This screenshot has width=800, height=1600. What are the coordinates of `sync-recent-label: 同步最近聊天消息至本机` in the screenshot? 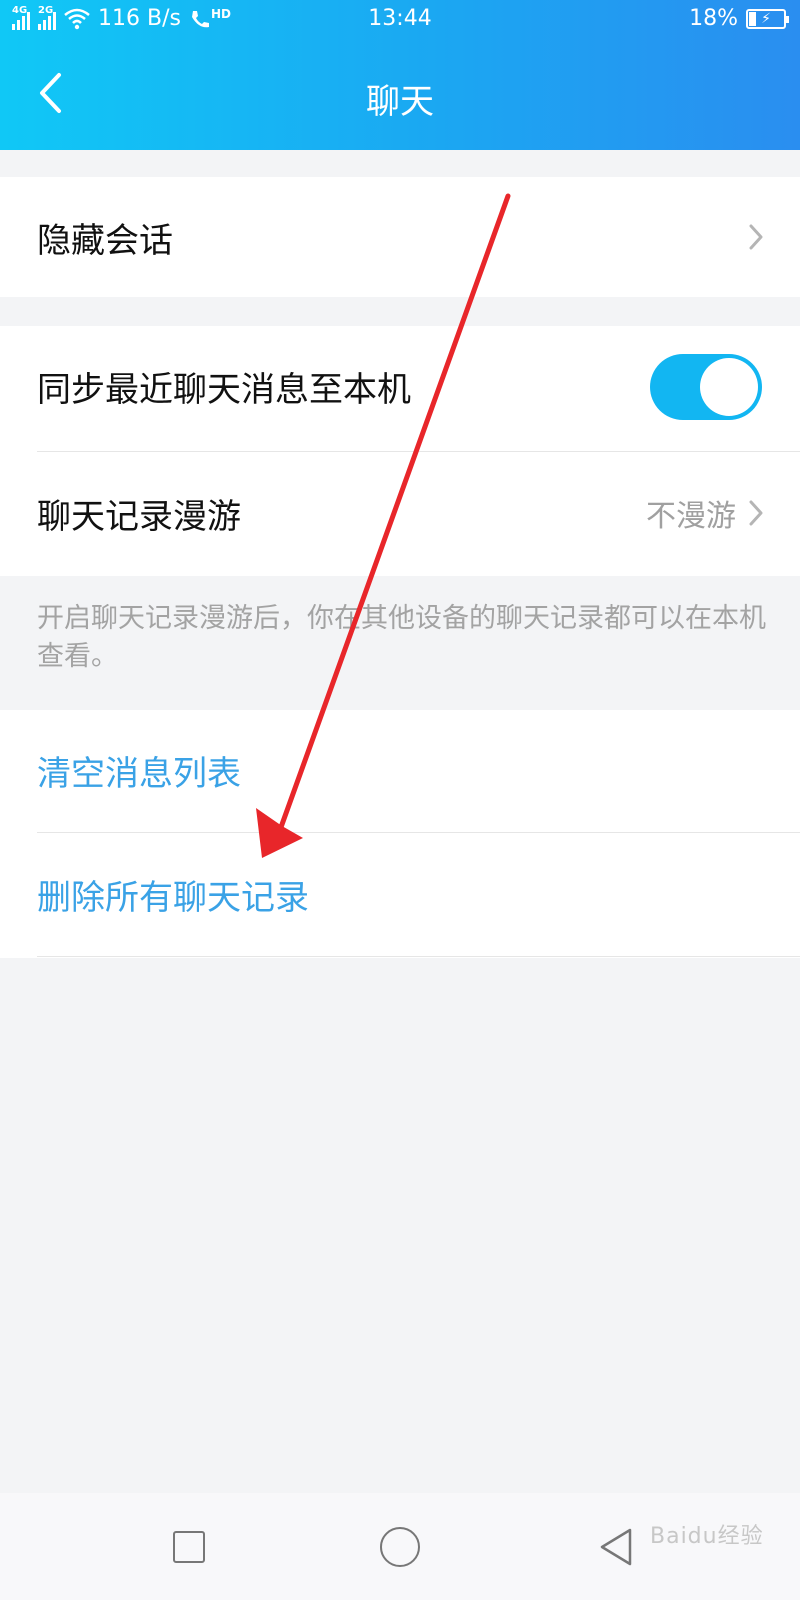 It's located at (224, 389).